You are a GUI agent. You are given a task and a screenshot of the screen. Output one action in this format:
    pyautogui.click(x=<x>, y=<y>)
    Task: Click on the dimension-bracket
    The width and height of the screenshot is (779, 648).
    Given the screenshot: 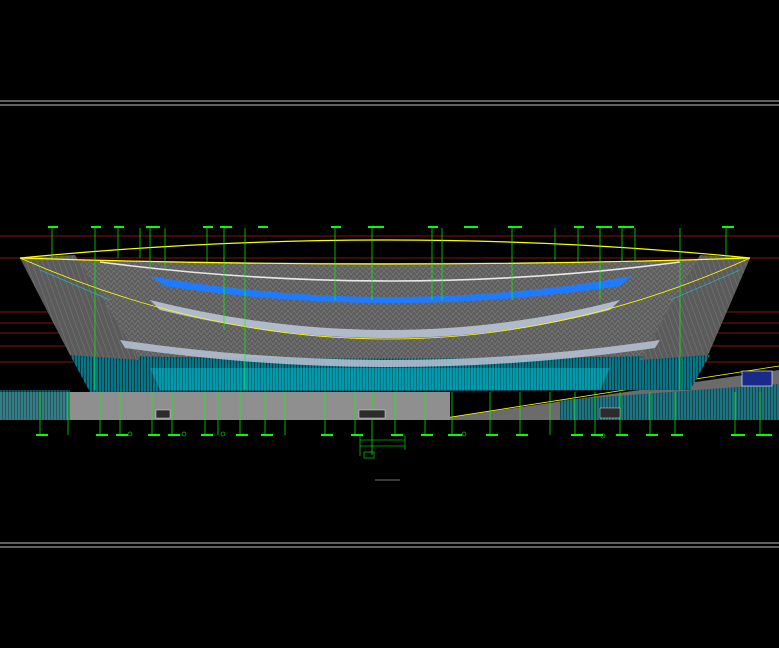 What is the action you would take?
    pyautogui.click(x=382, y=447)
    